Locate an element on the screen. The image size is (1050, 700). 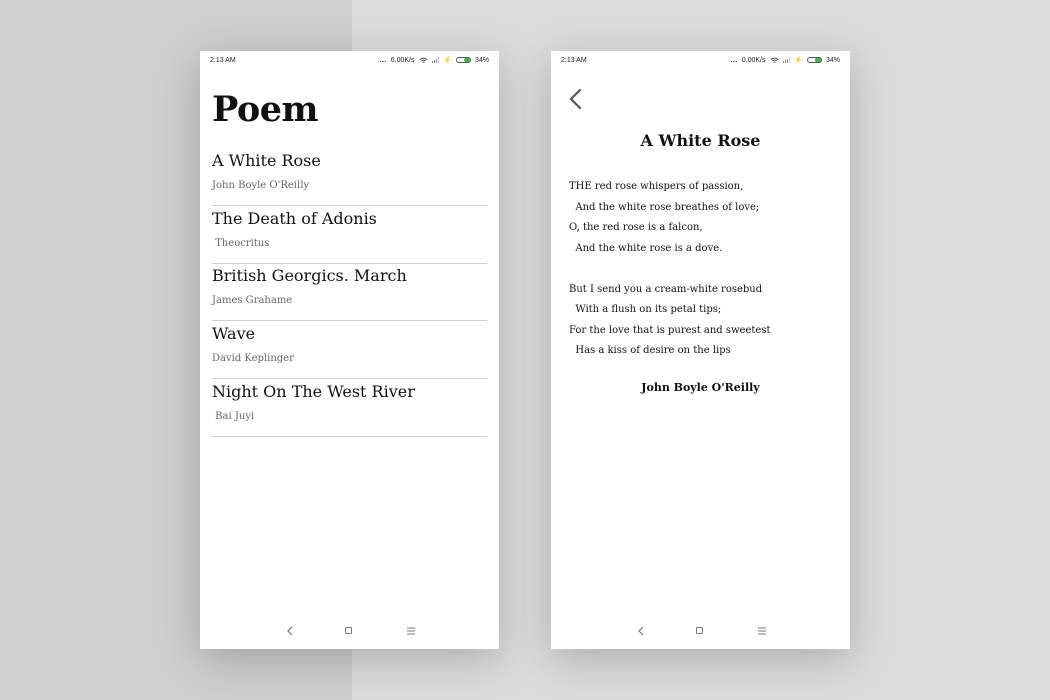
network-speed: 6.00K/s is located at coordinates (402, 60).